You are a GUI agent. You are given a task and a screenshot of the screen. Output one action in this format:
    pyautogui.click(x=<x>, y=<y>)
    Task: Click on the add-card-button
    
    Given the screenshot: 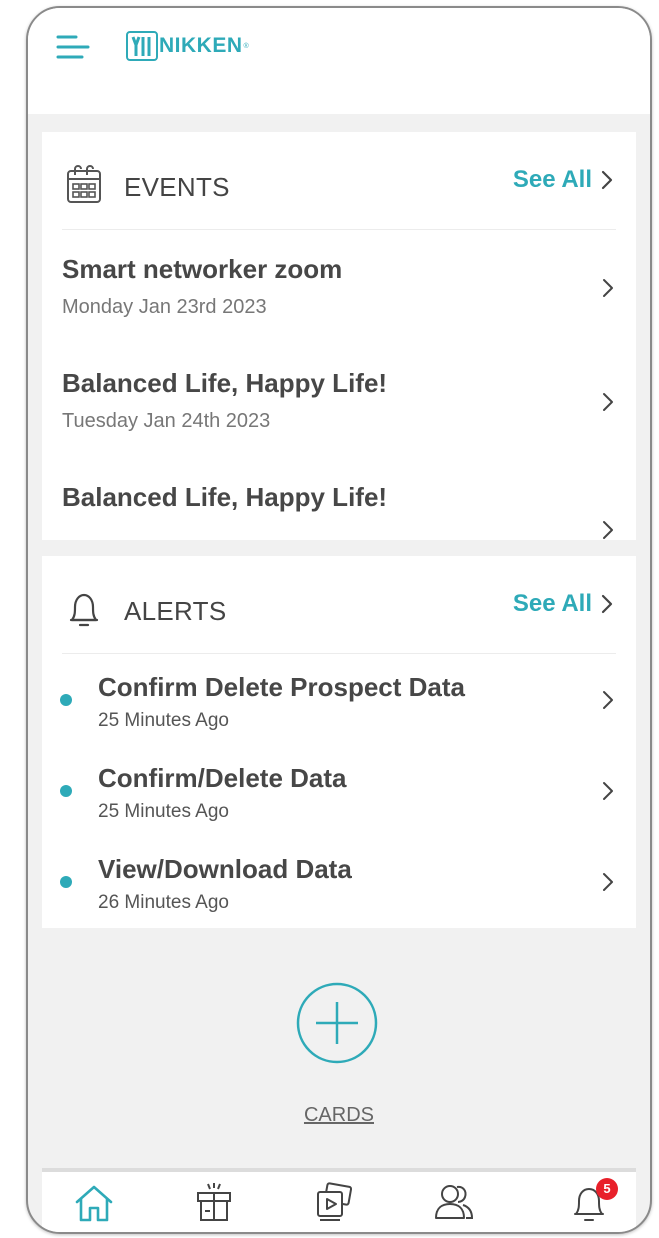 What is the action you would take?
    pyautogui.click(x=337, y=1023)
    